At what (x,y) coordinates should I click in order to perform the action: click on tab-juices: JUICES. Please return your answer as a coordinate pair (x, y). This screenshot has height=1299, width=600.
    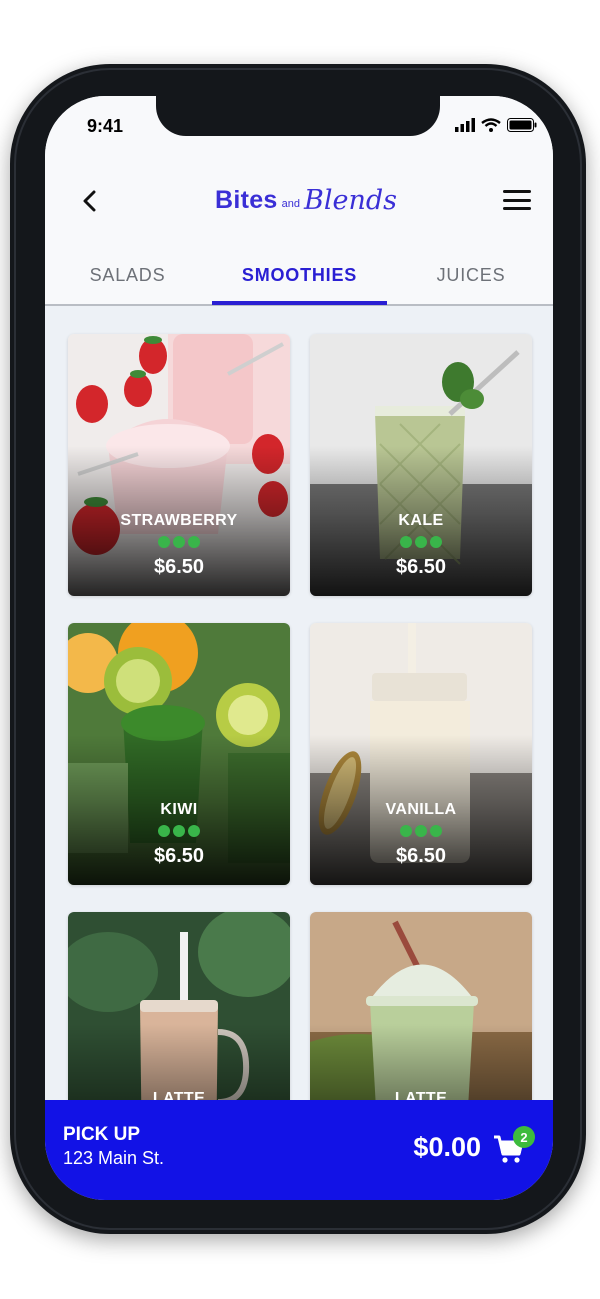
    Looking at the image, I should click on (471, 280).